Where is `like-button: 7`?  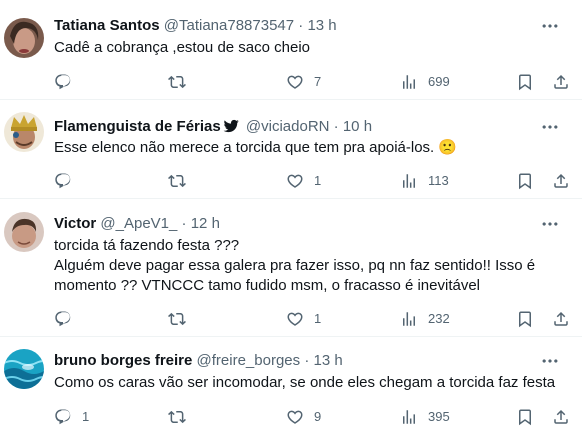
like-button: 7 is located at coordinates (303, 82).